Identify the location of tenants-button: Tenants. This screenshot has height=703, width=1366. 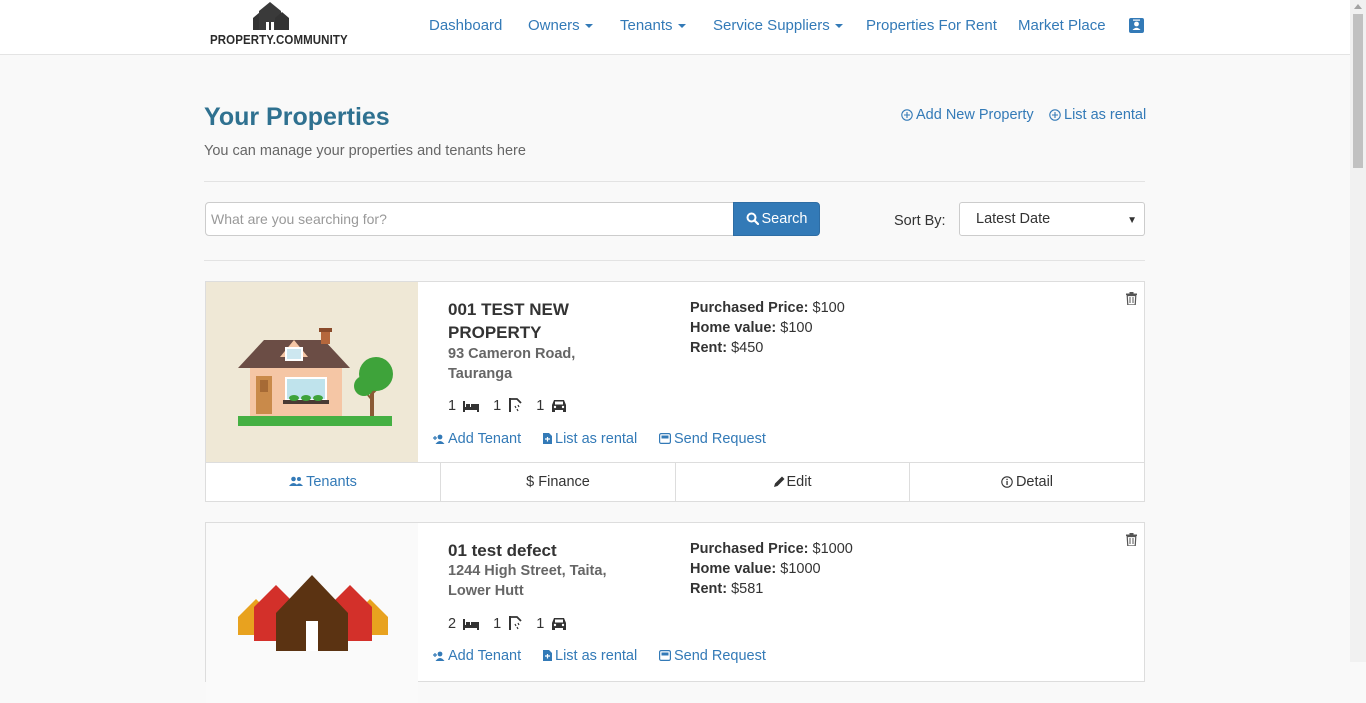
(323, 482).